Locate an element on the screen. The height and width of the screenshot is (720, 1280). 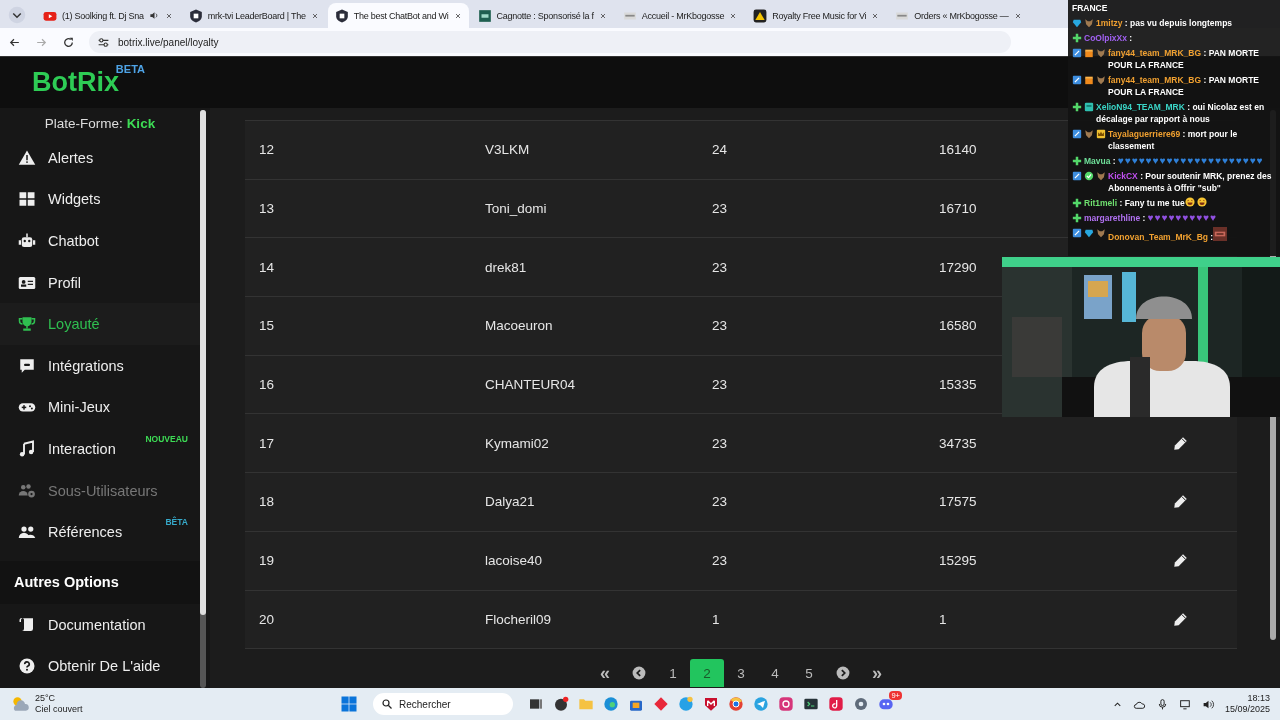
page-button: 1 is located at coordinates (673, 673).